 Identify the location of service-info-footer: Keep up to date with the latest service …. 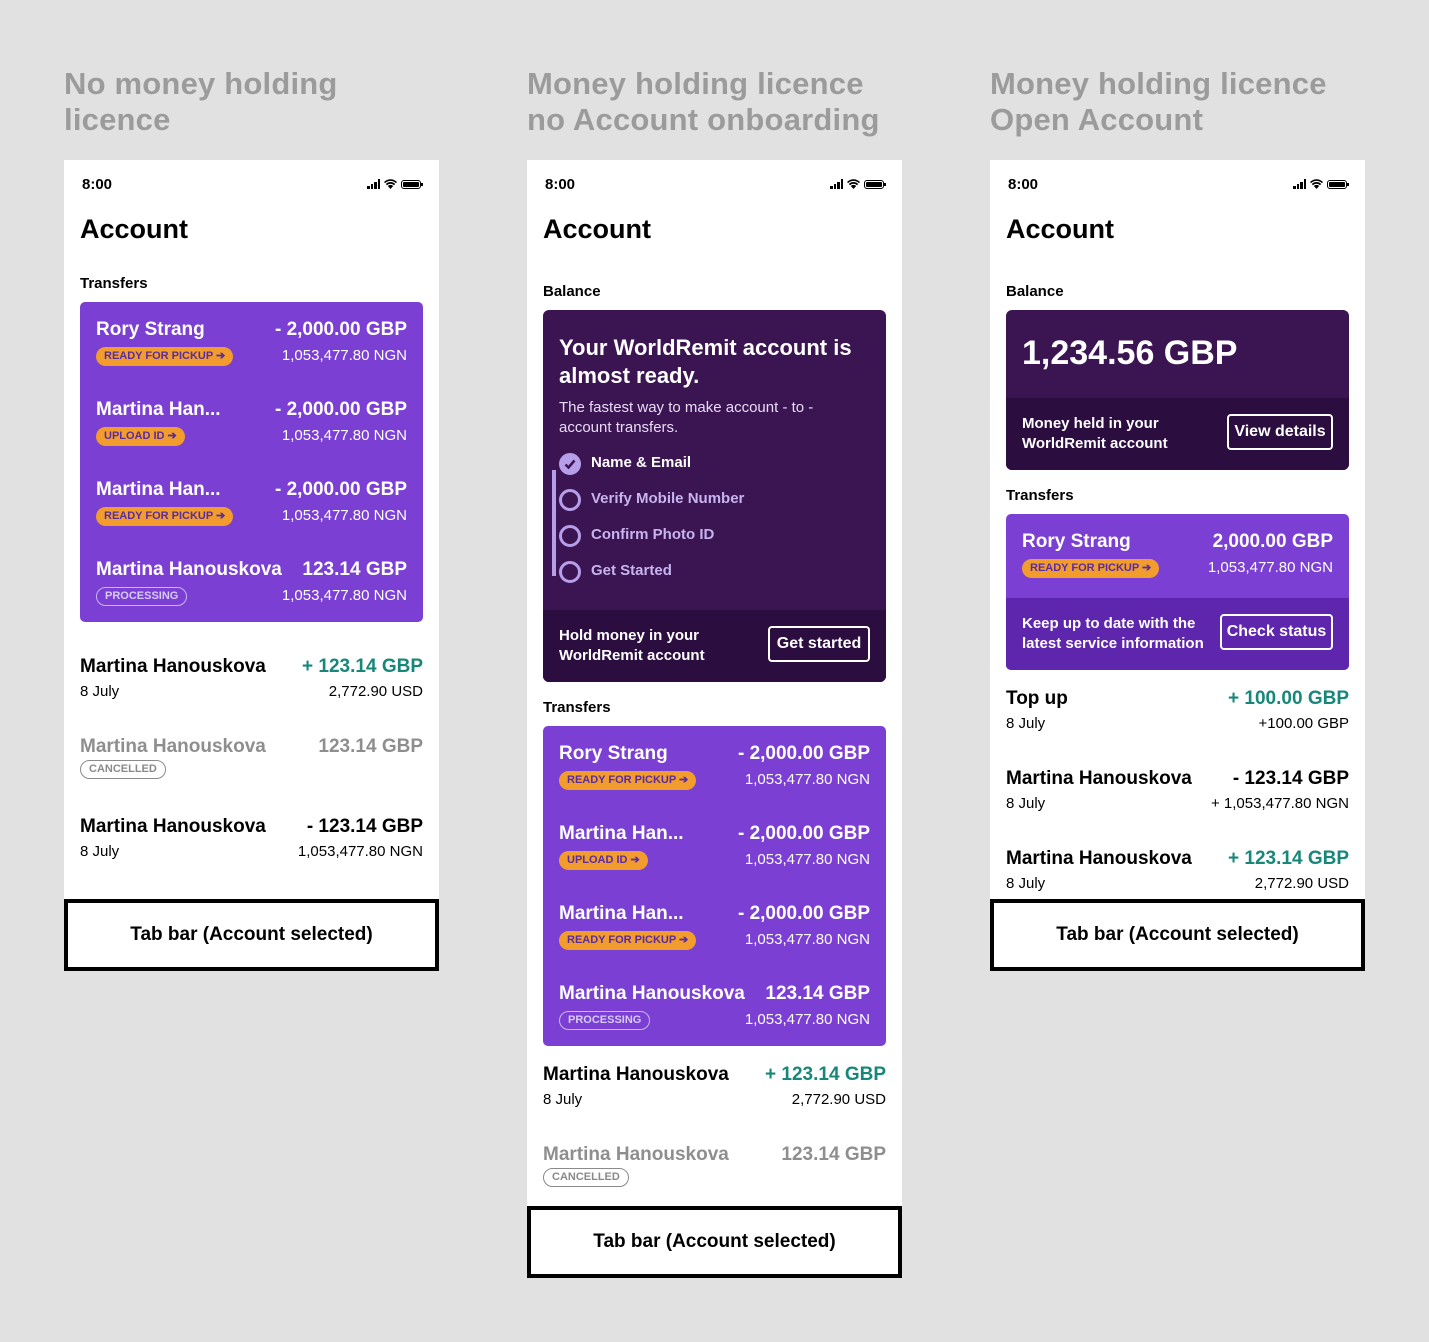
(1177, 634).